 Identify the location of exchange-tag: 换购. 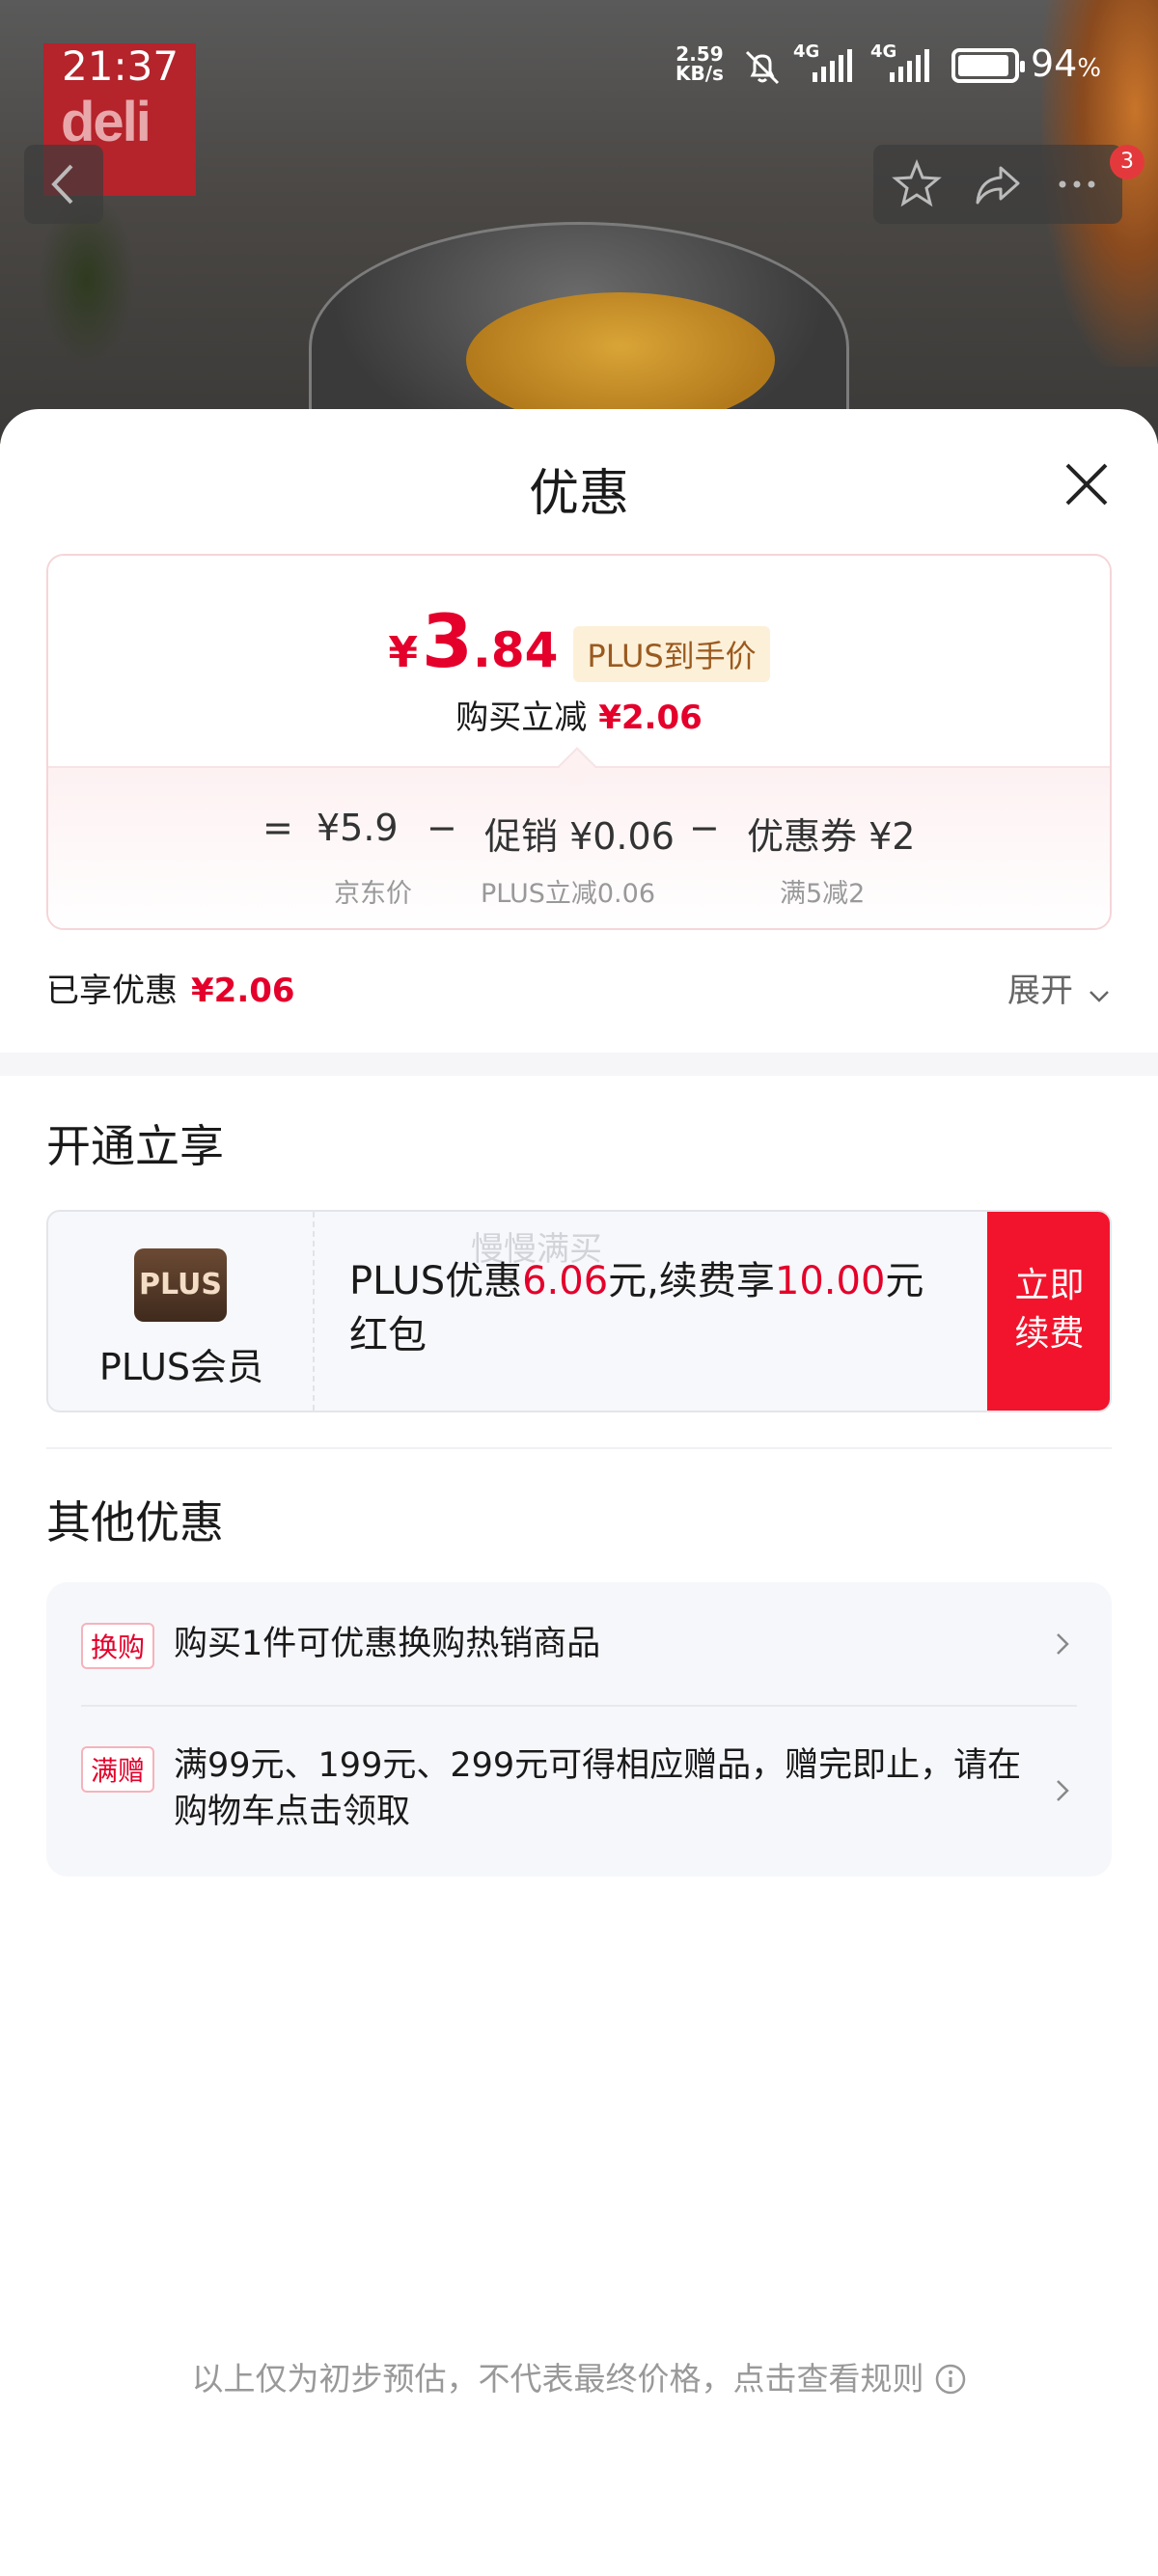
(118, 1646).